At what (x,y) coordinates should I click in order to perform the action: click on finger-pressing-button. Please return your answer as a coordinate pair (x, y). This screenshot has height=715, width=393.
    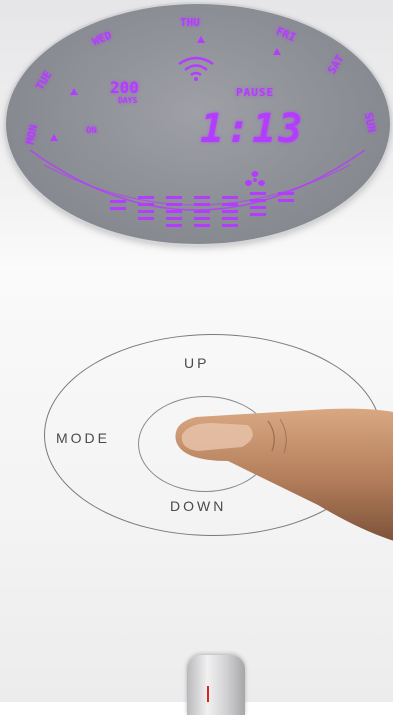
    Looking at the image, I should click on (284, 474).